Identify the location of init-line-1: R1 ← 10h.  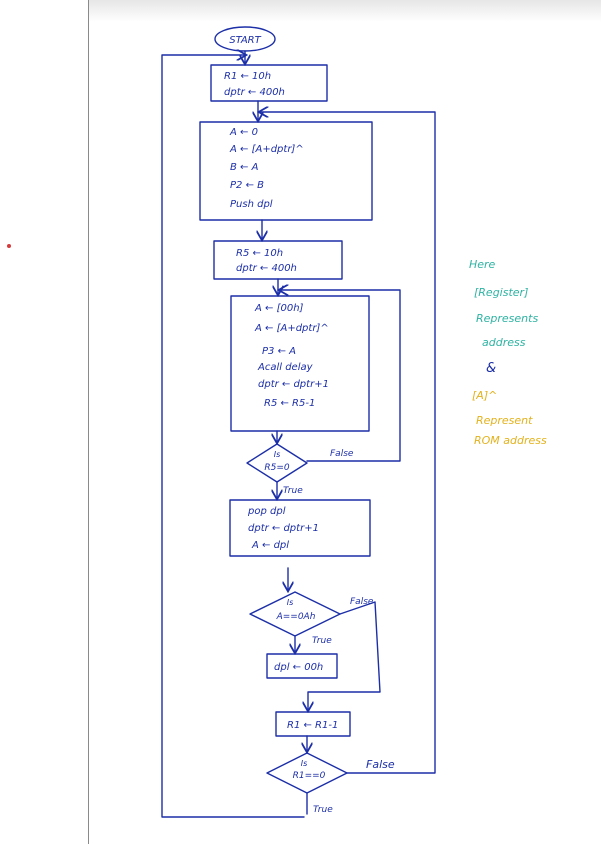
(247, 76).